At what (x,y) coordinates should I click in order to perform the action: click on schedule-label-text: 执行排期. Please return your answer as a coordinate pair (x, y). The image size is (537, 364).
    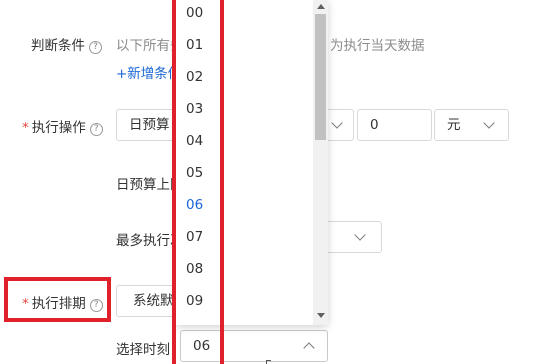
    Looking at the image, I should click on (58, 304).